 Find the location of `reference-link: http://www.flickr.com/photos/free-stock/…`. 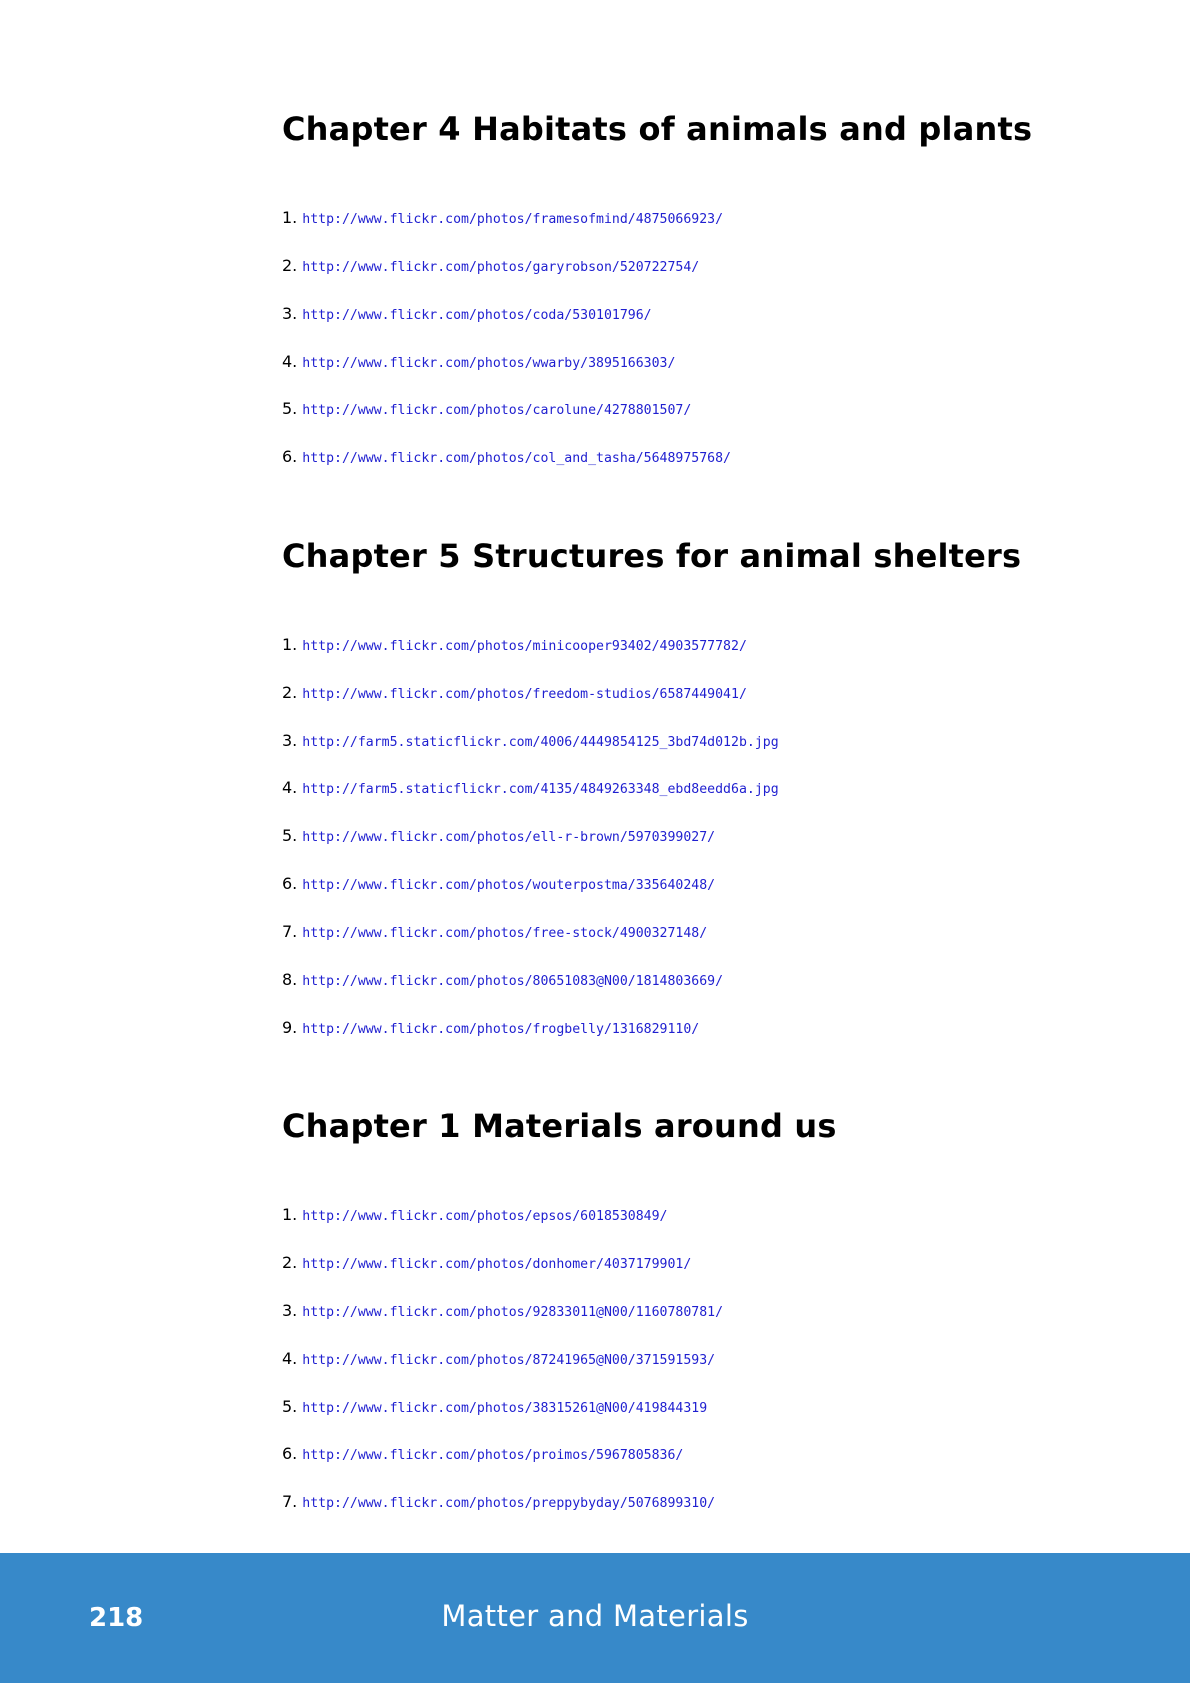

reference-link: http://www.flickr.com/photos/free-stock/… is located at coordinates (504, 933).